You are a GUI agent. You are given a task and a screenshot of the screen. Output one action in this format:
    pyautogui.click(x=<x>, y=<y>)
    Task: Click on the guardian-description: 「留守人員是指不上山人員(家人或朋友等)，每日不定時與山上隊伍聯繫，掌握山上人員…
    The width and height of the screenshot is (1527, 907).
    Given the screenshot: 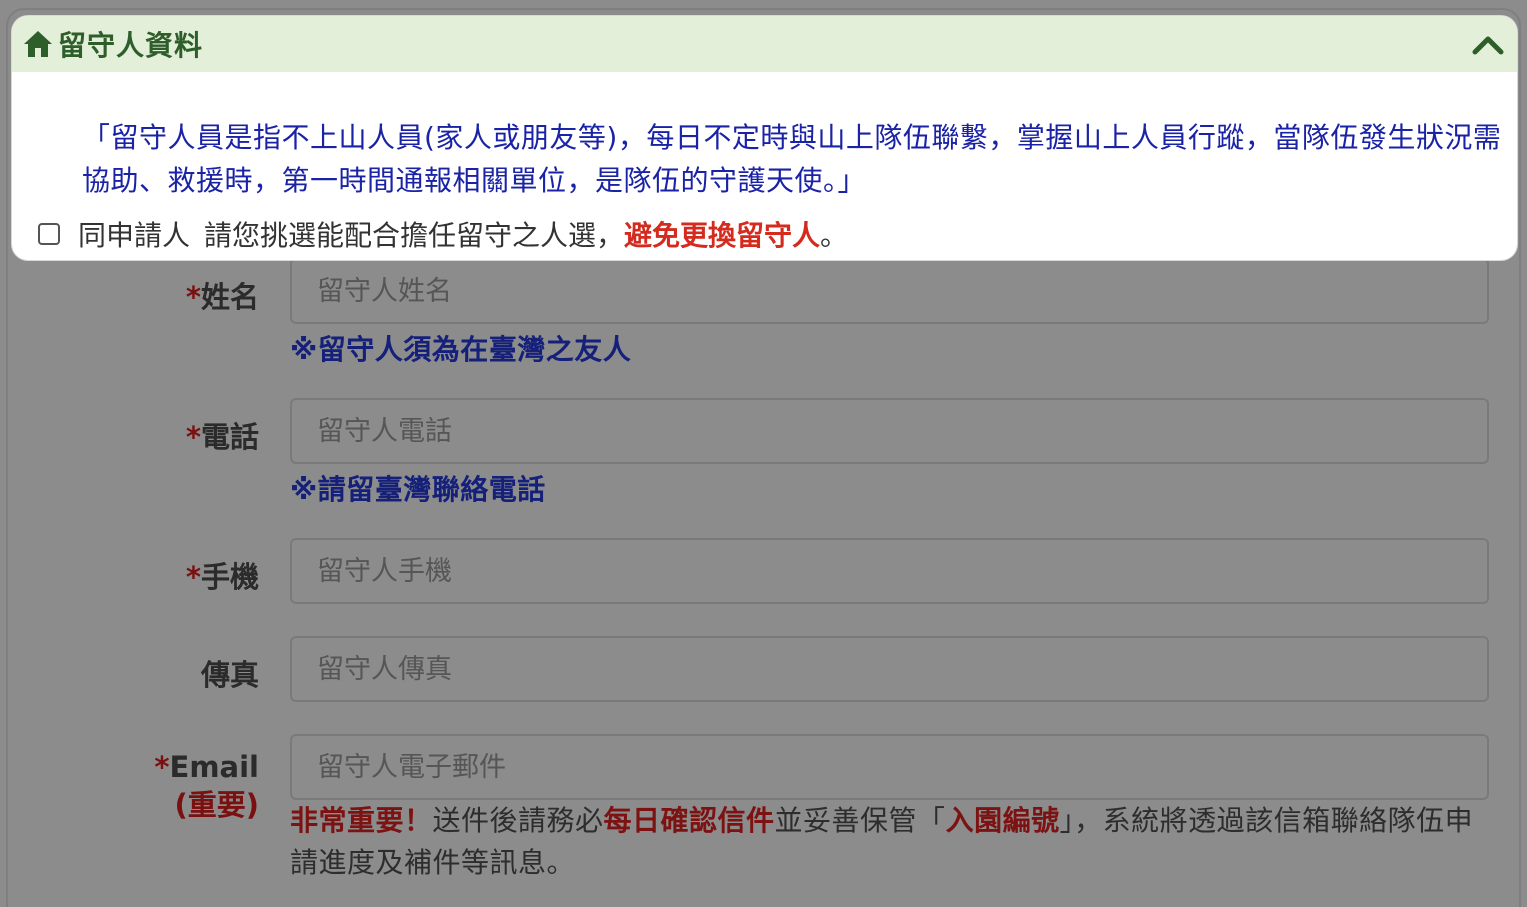 What is the action you would take?
    pyautogui.click(x=792, y=159)
    